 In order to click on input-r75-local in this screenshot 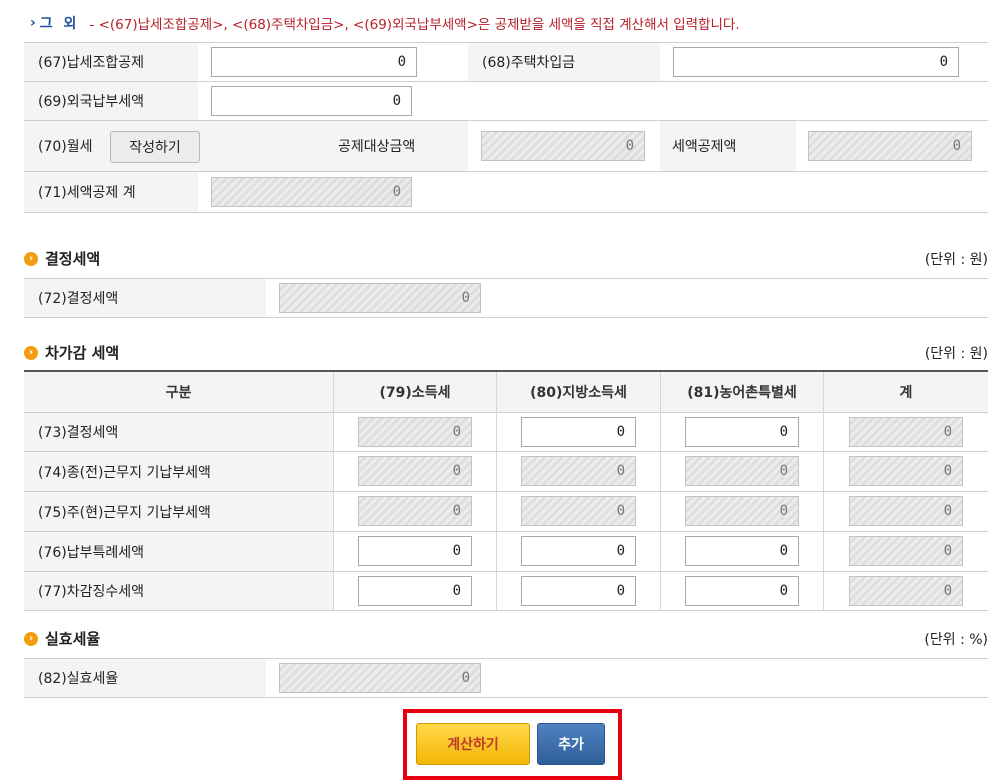, I will do `click(578, 511)`.